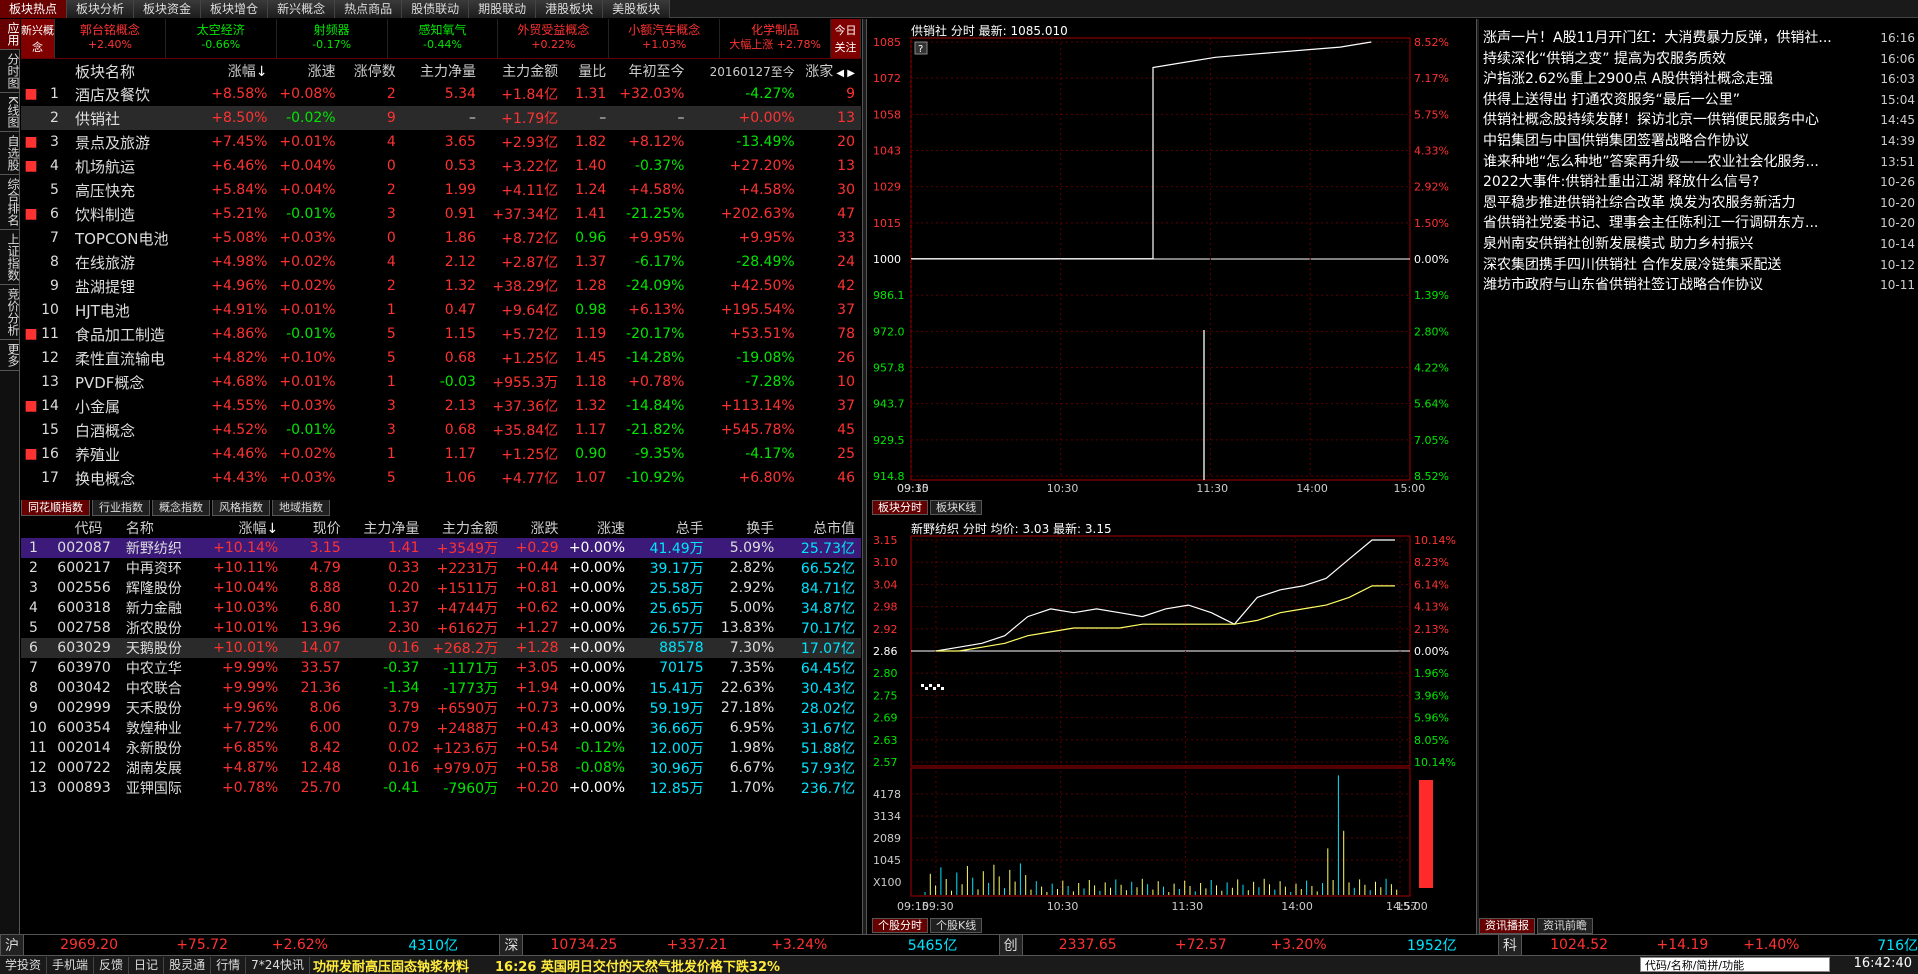 The width and height of the screenshot is (1918, 974). What do you see at coordinates (302, 9) in the screenshot?
I see `top-tab-4: 新兴概念` at bounding box center [302, 9].